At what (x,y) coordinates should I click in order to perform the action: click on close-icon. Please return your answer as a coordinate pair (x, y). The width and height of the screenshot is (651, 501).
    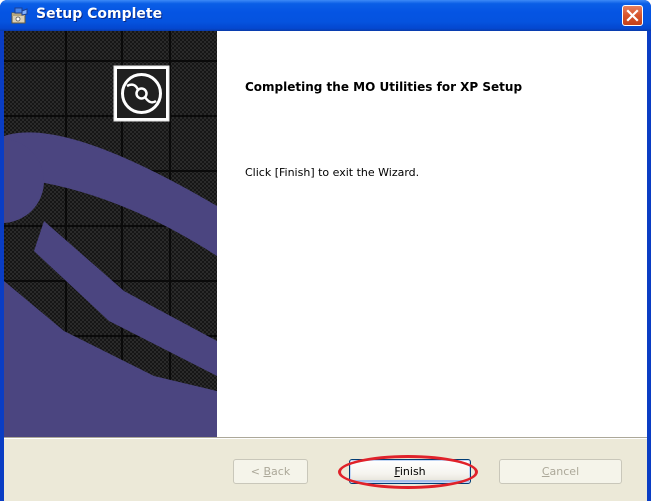
    Looking at the image, I should click on (632, 15).